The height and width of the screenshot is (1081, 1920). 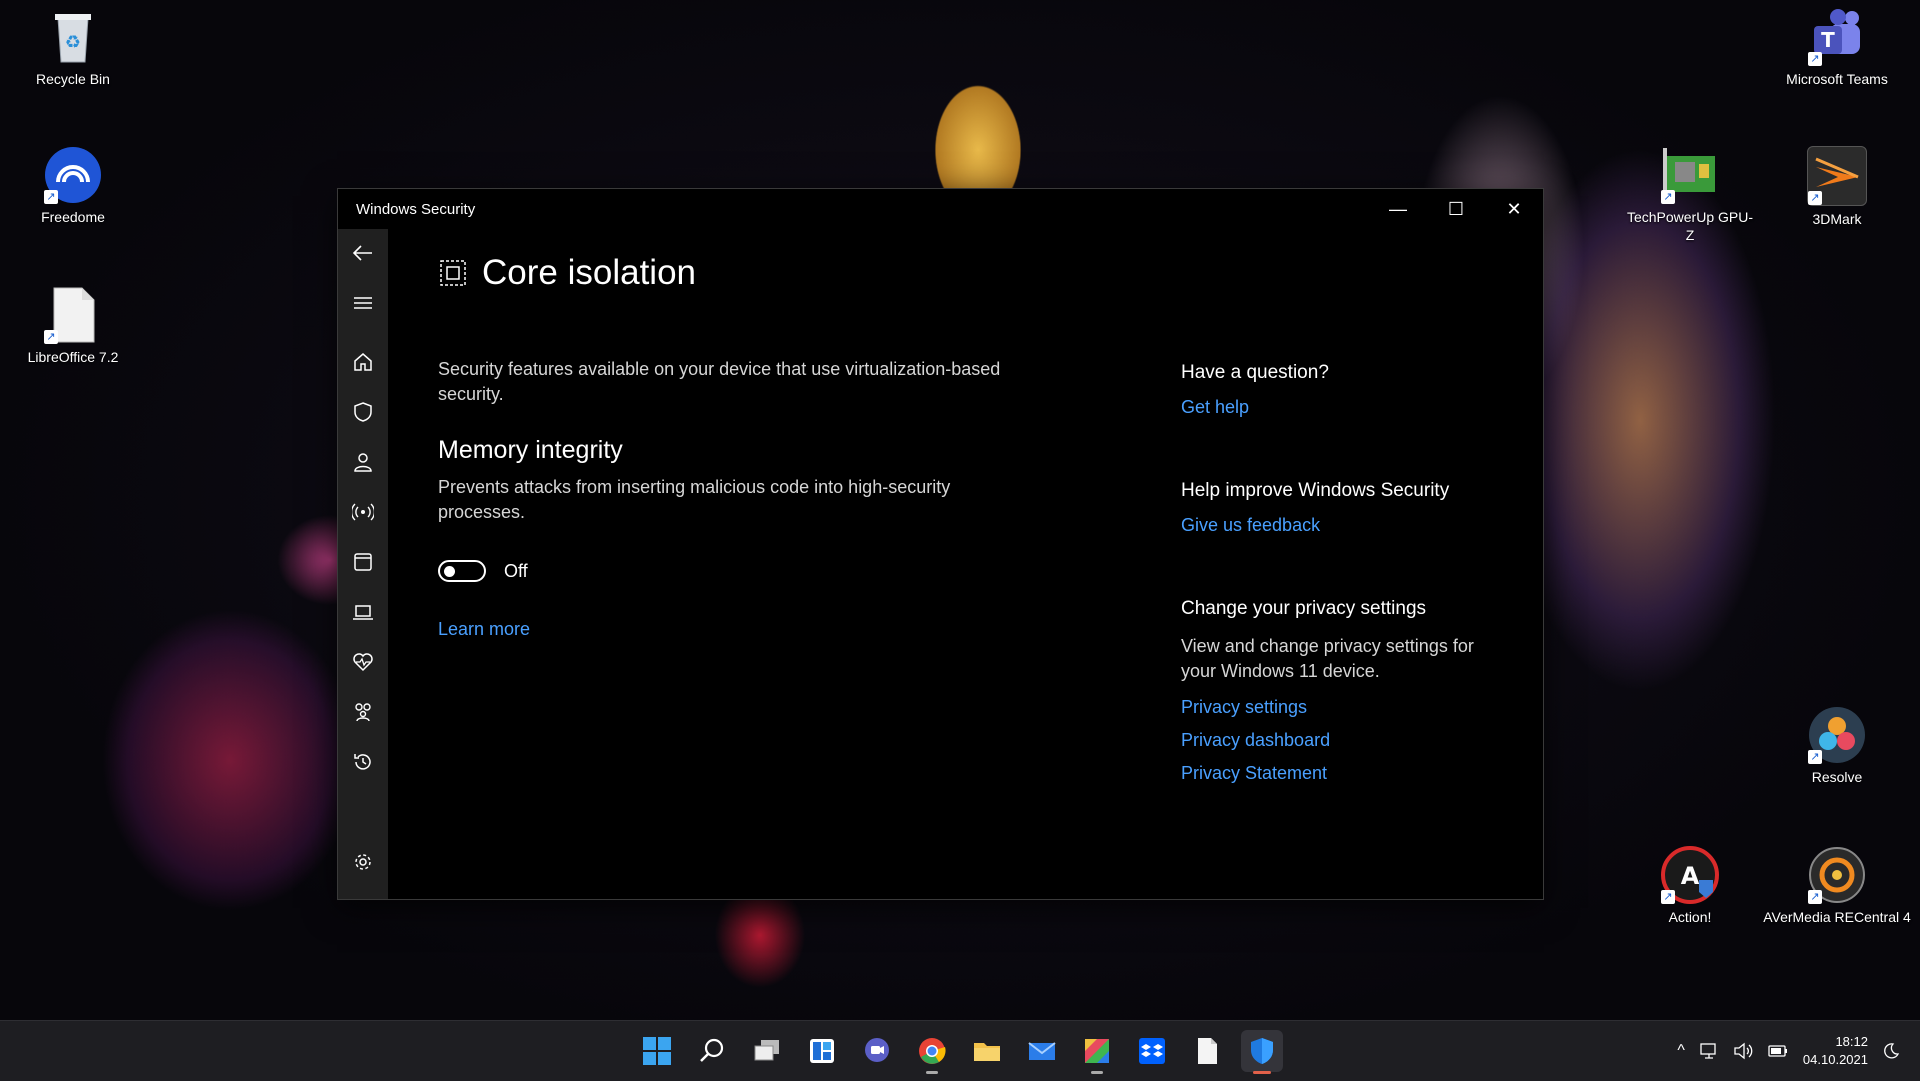 I want to click on section-heading: Memory integrity, so click(x=530, y=450).